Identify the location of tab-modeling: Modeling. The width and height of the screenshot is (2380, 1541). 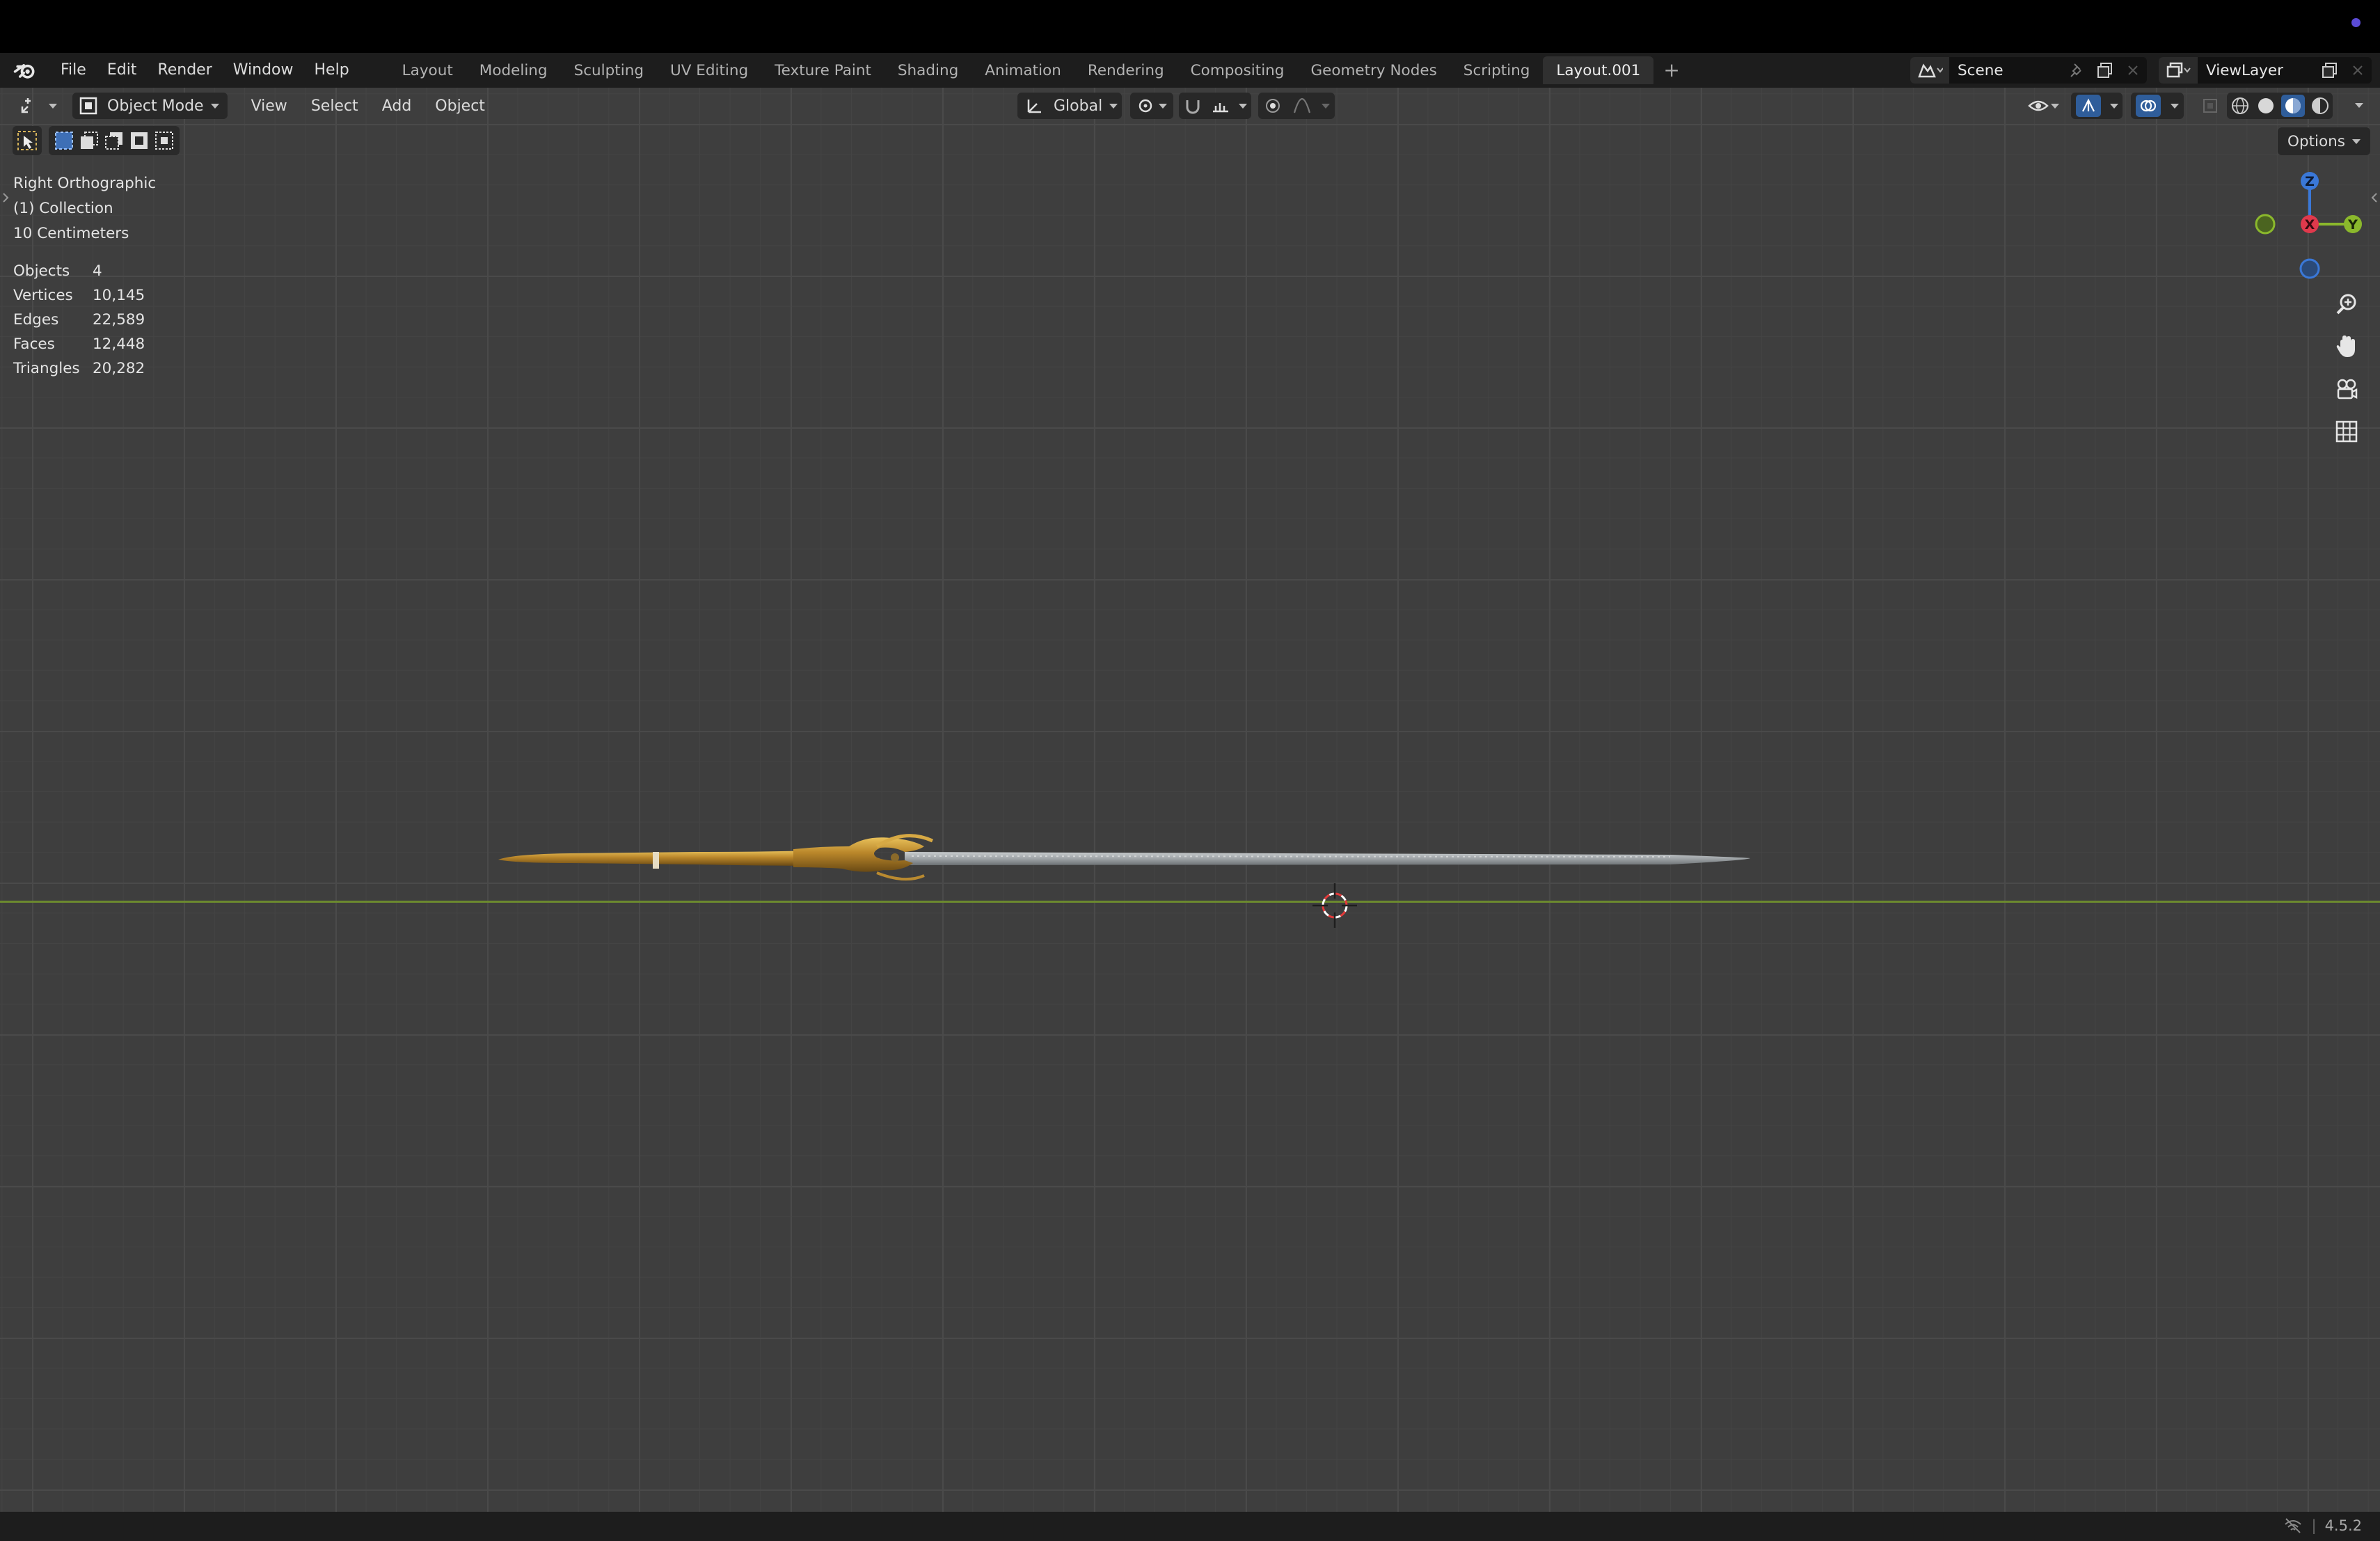
(513, 70).